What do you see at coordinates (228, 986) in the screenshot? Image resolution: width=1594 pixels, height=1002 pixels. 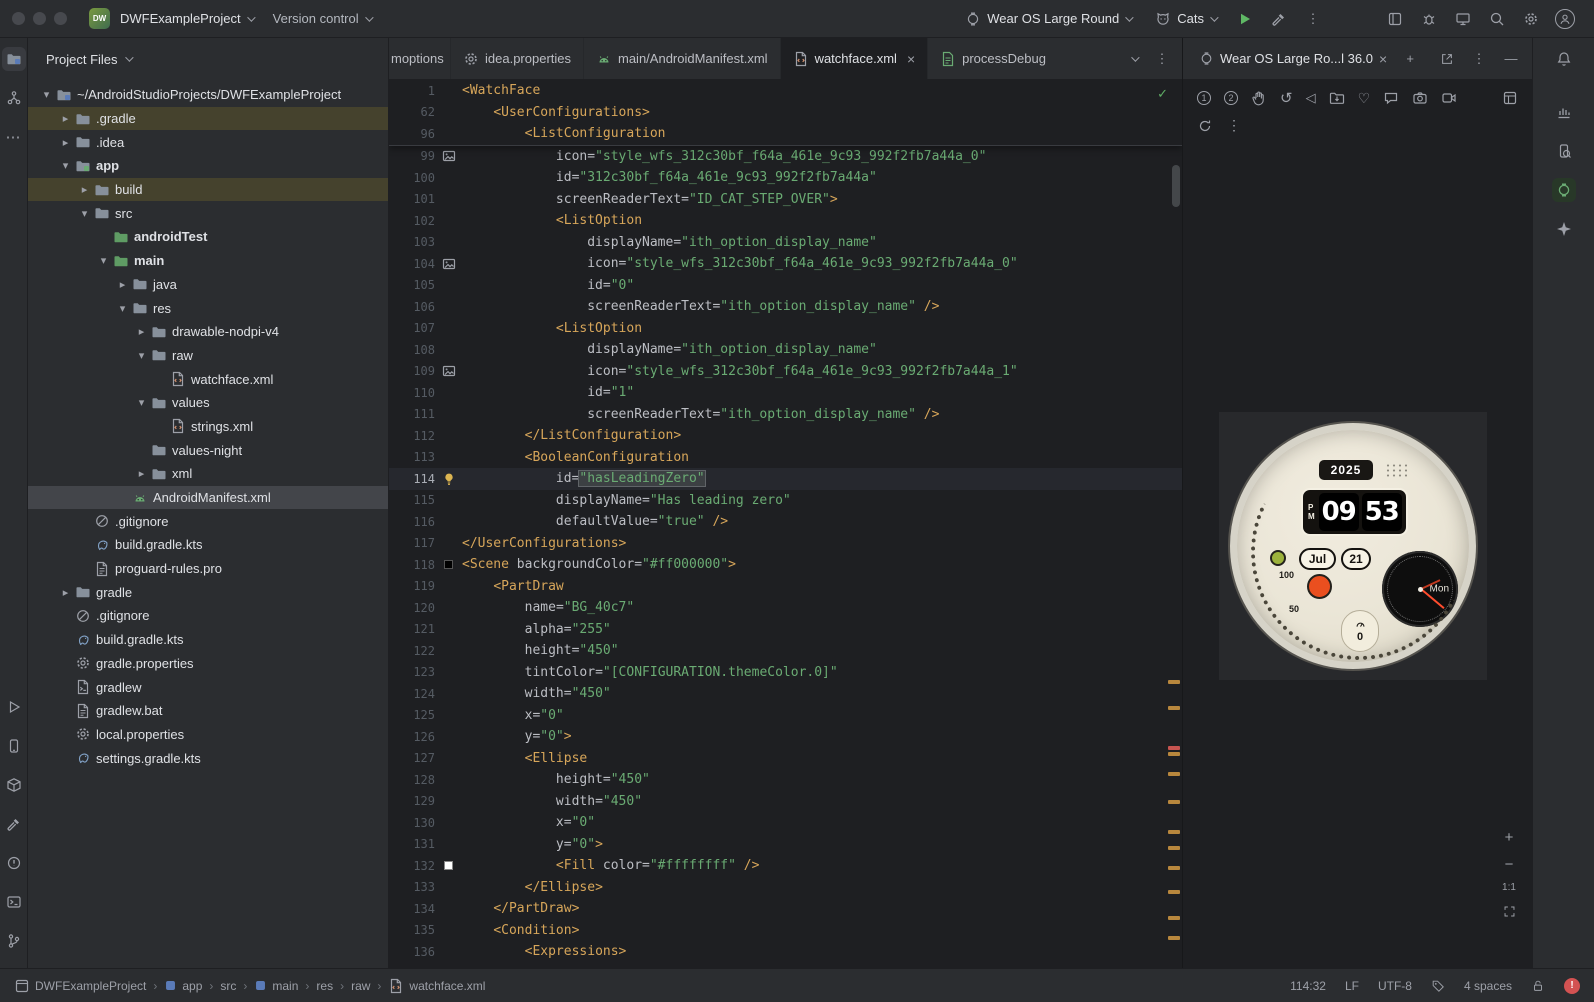 I see `breadcrumb-src: src` at bounding box center [228, 986].